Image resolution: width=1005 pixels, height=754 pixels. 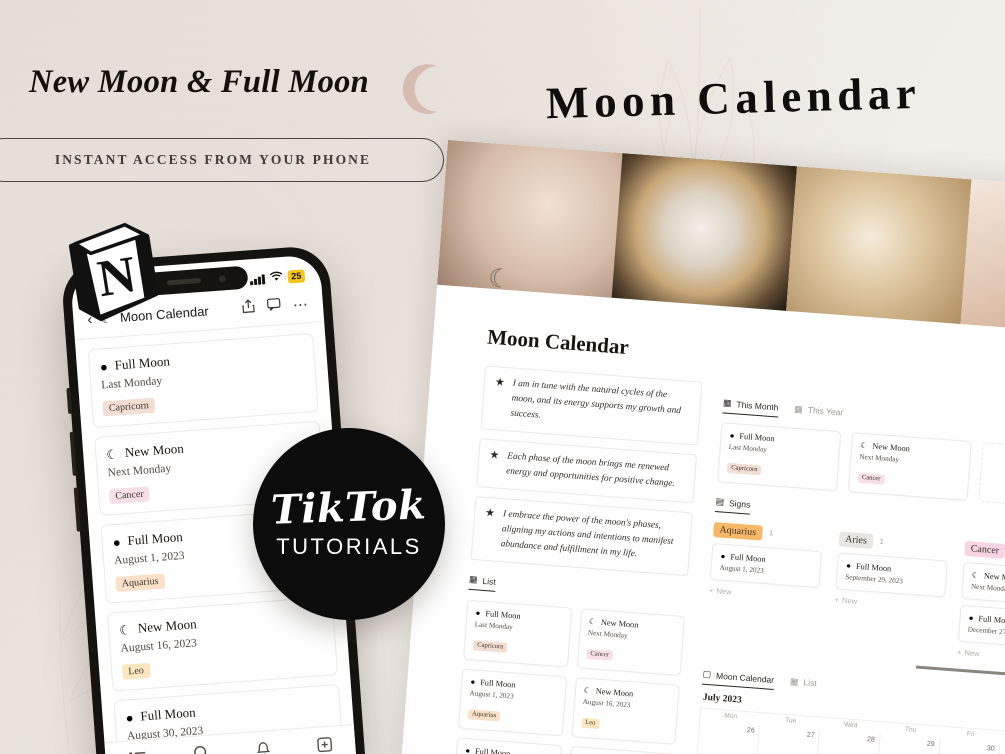 What do you see at coordinates (263, 747) in the screenshot?
I see `bell-icon` at bounding box center [263, 747].